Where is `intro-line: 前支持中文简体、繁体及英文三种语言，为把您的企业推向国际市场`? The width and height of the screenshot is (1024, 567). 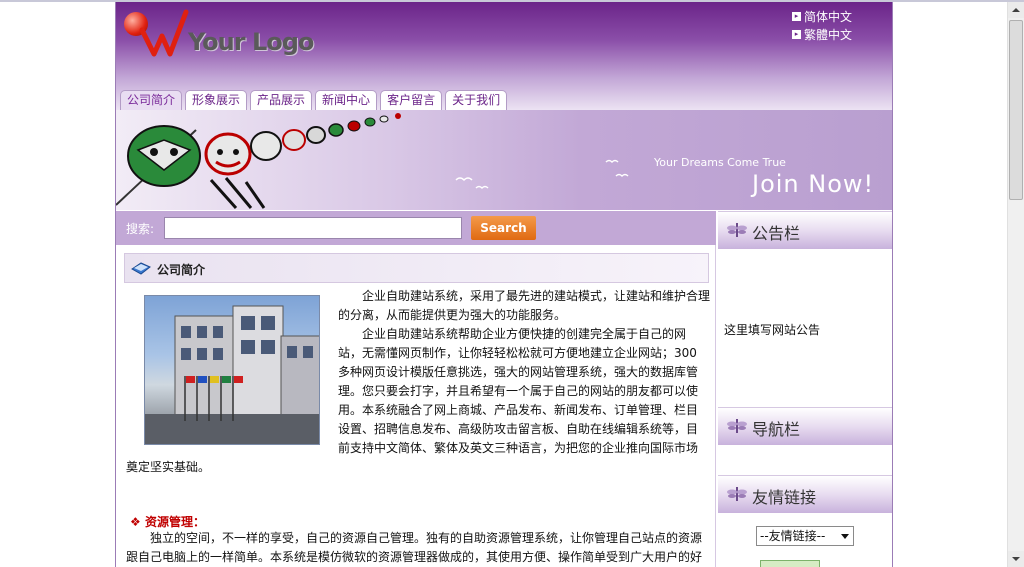
intro-line: 前支持中文简体、繁体及英文三种语言，为把您的企业推向国际市场 is located at coordinates (518, 448).